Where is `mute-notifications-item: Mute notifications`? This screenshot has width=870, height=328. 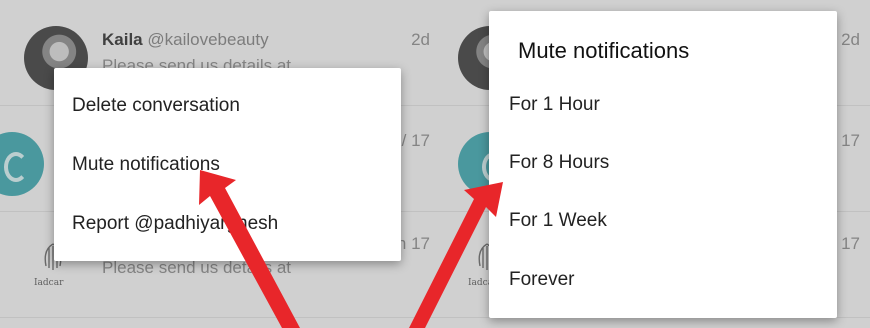 mute-notifications-item: Mute notifications is located at coordinates (146, 165).